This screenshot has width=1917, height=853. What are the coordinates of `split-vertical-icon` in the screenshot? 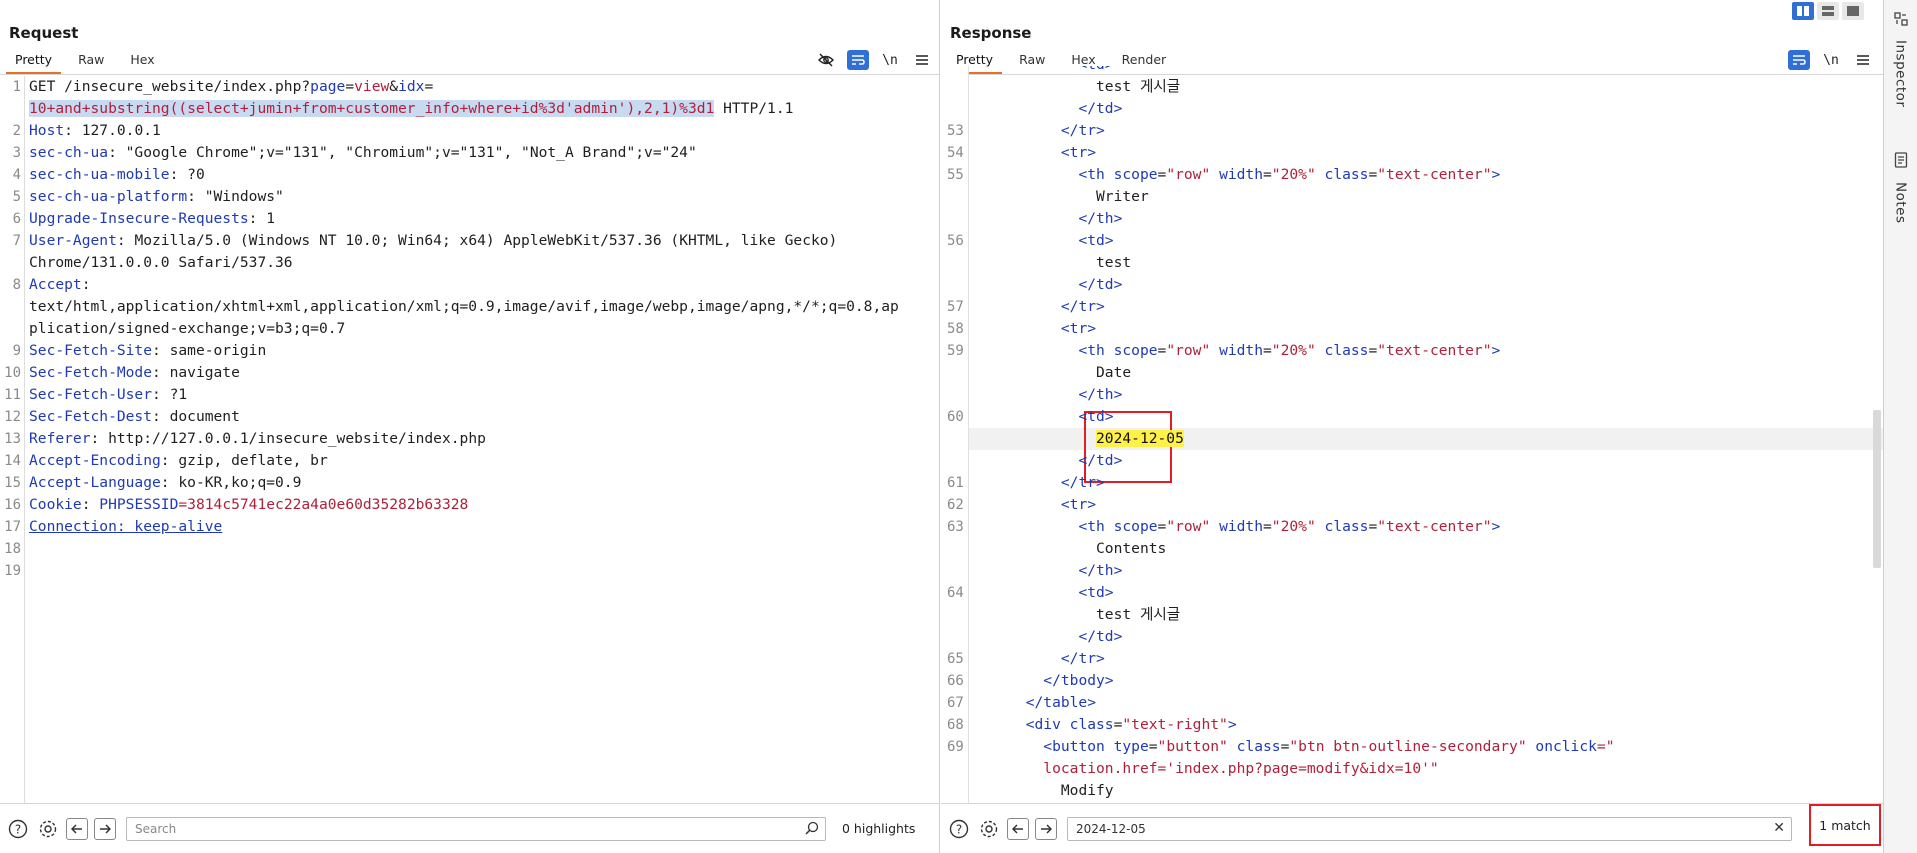 It's located at (1828, 11).